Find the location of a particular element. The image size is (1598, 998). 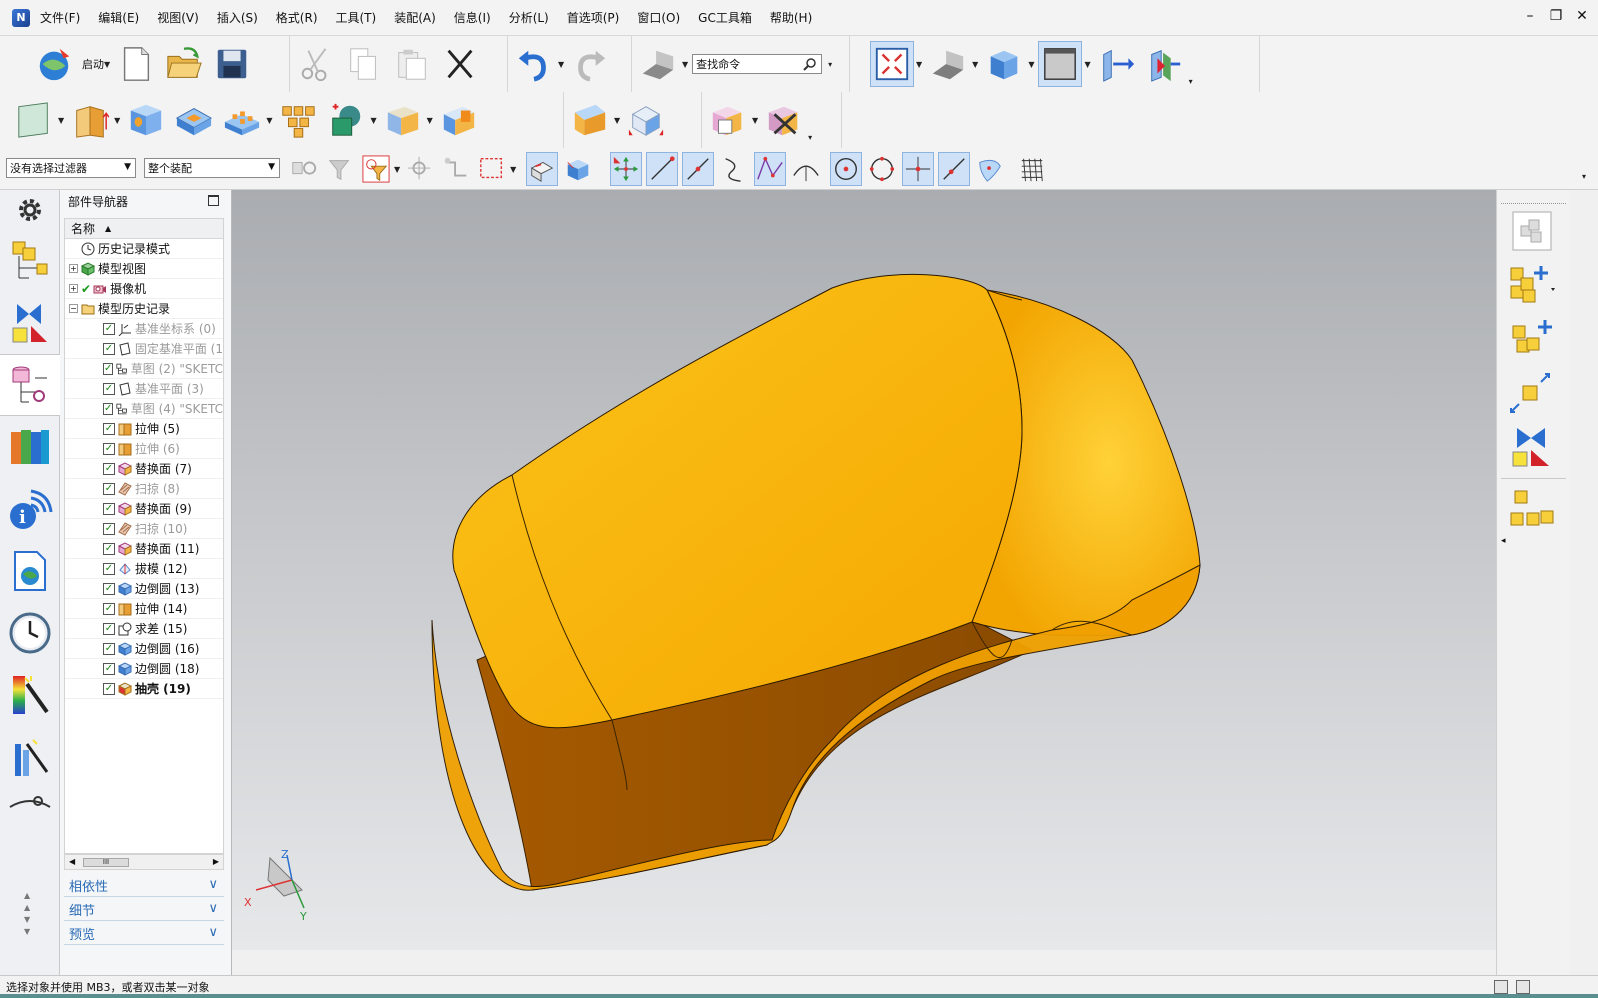

process-studio-tab is located at coordinates (30, 757).